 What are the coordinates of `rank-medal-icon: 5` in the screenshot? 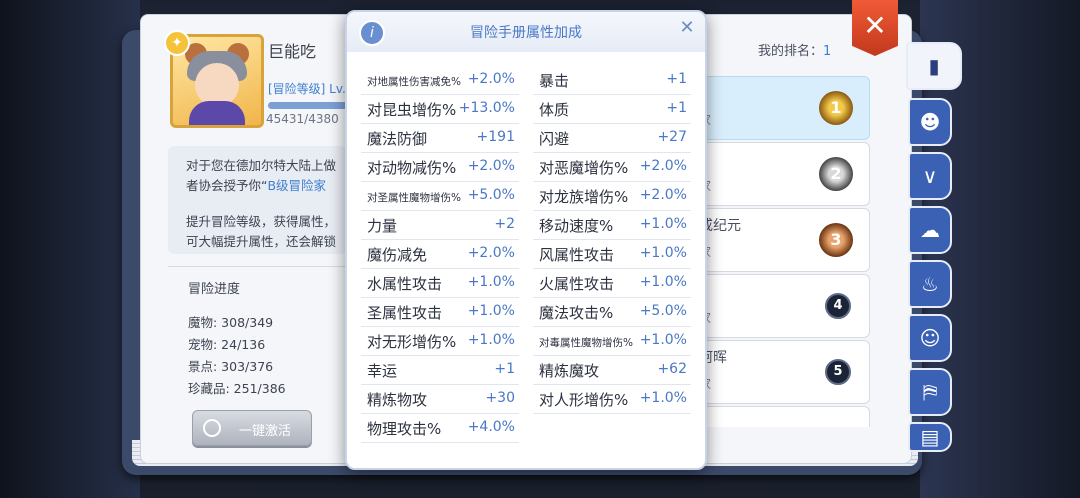 It's located at (838, 372).